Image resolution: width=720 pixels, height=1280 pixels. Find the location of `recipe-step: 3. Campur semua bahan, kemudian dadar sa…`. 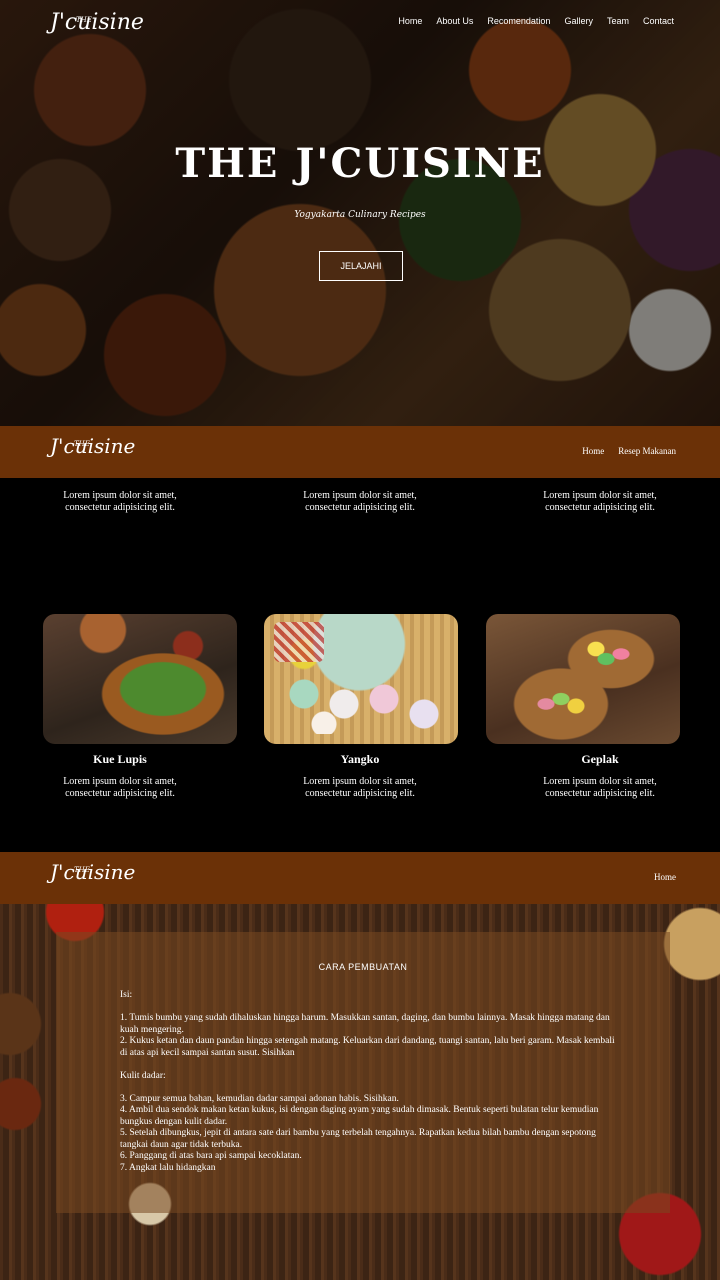

recipe-step: 3. Campur semua bahan, kemudian dadar sa… is located at coordinates (259, 1098).